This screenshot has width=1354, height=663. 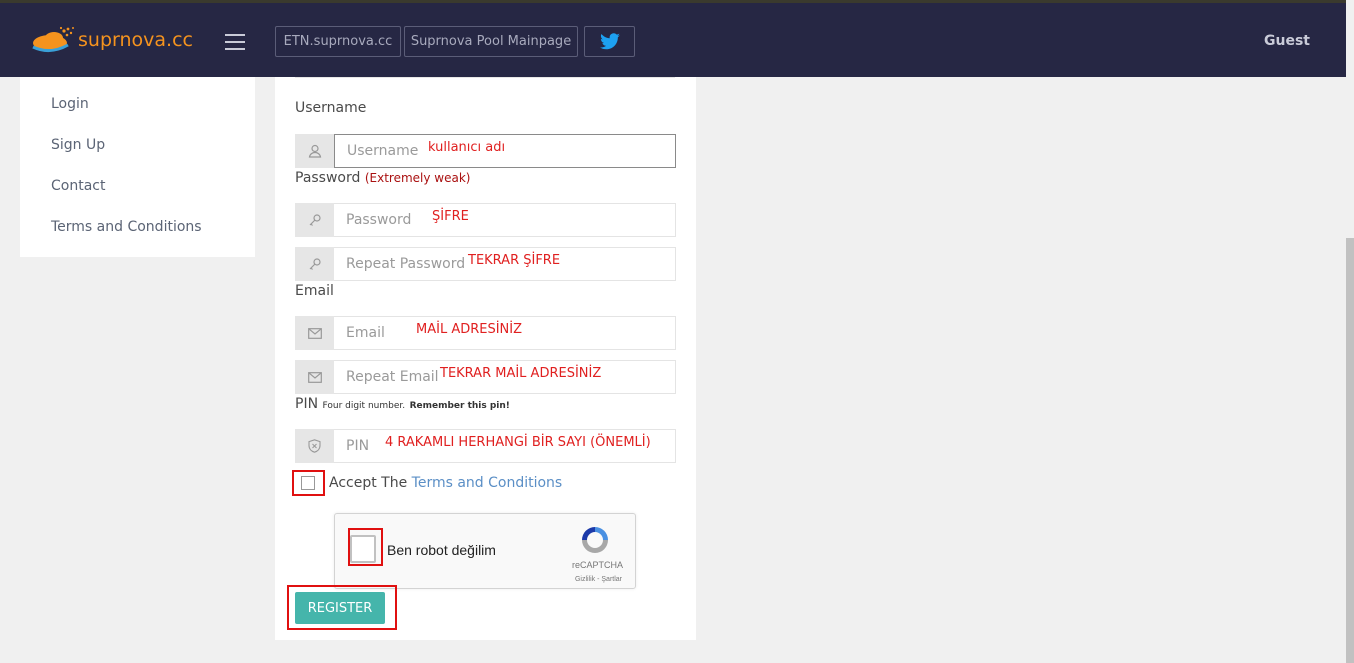 What do you see at coordinates (467, 147) in the screenshot?
I see `username-annotation: kullanıcı adı` at bounding box center [467, 147].